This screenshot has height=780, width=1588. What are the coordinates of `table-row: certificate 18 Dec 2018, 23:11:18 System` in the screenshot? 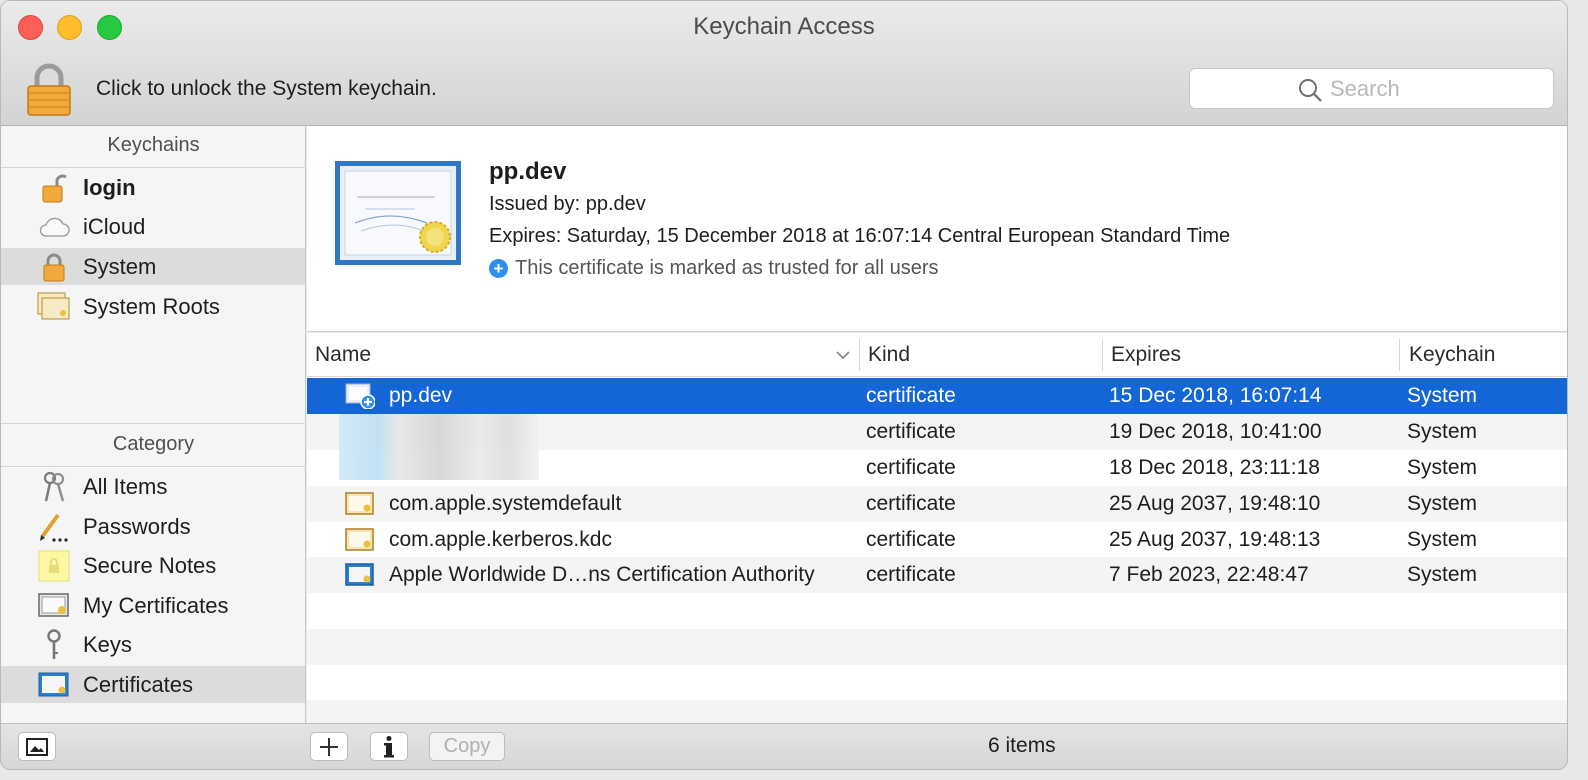 It's located at (937, 468).